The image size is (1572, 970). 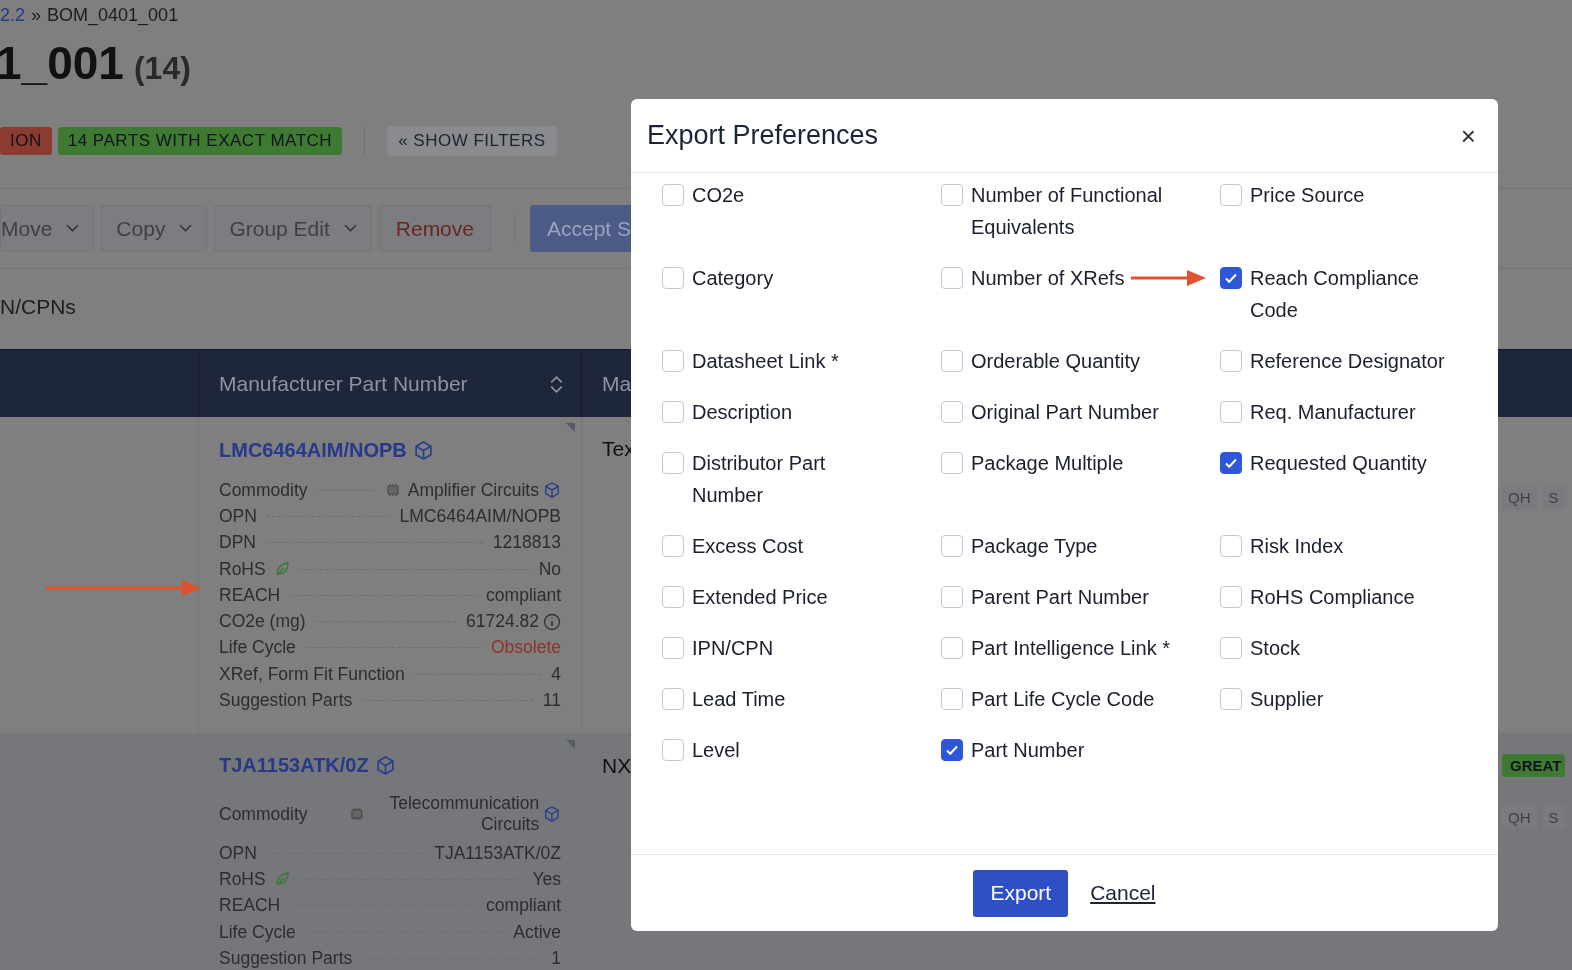 What do you see at coordinates (1028, 750) in the screenshot?
I see `checkbox-label: Part Number` at bounding box center [1028, 750].